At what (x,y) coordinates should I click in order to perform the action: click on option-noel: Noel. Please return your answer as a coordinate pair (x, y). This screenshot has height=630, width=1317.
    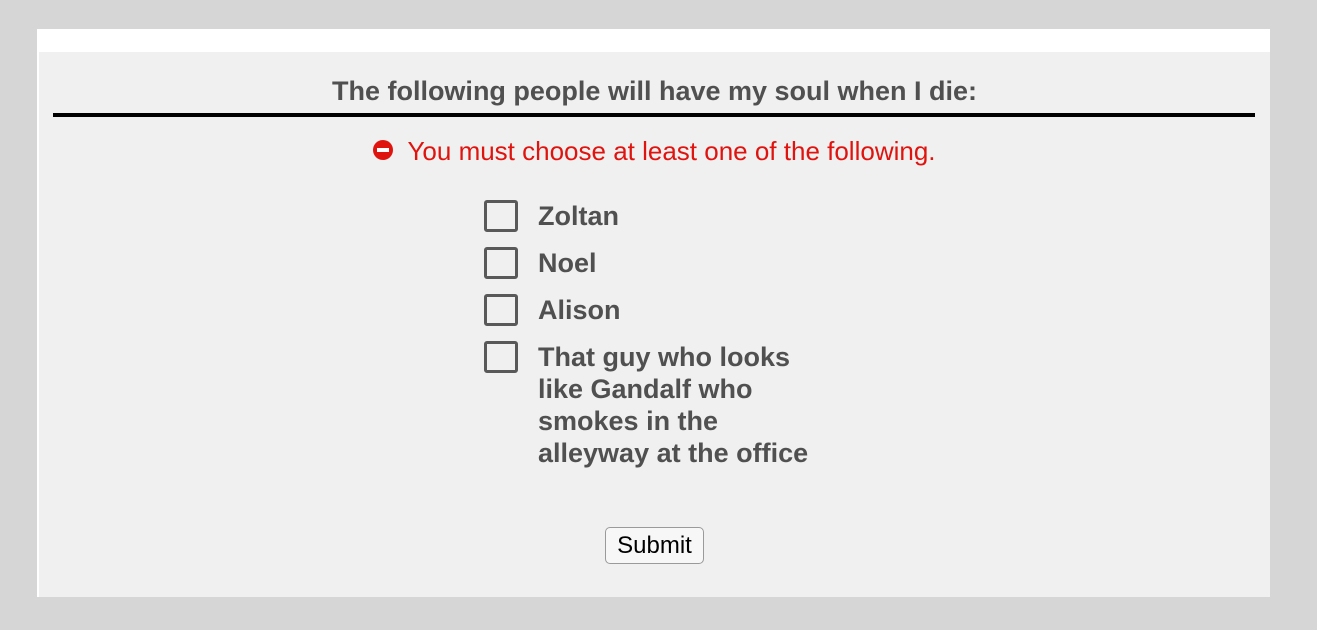
    Looking at the image, I should click on (664, 263).